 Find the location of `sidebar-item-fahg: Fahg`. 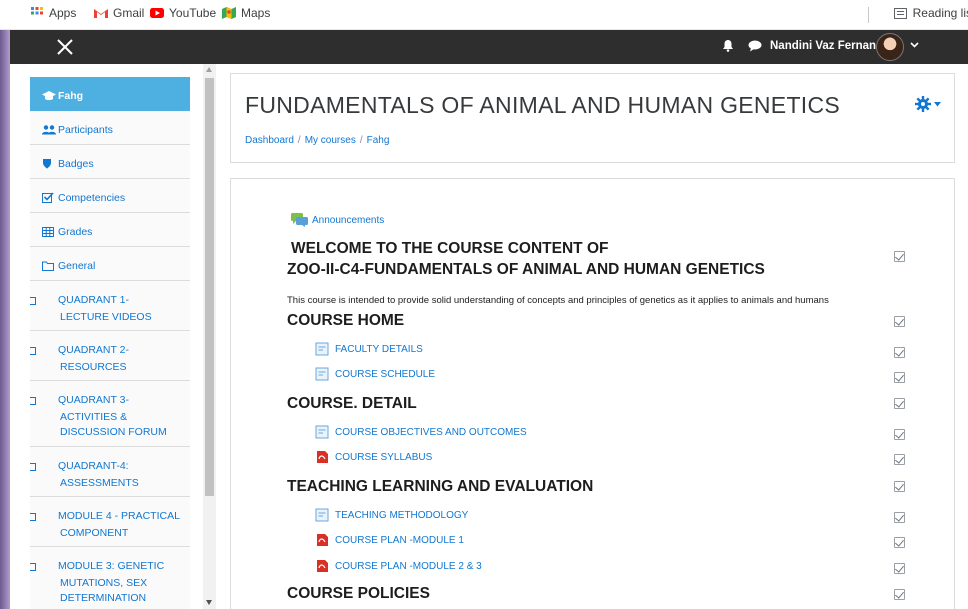

sidebar-item-fahg: Fahg is located at coordinates (110, 94).